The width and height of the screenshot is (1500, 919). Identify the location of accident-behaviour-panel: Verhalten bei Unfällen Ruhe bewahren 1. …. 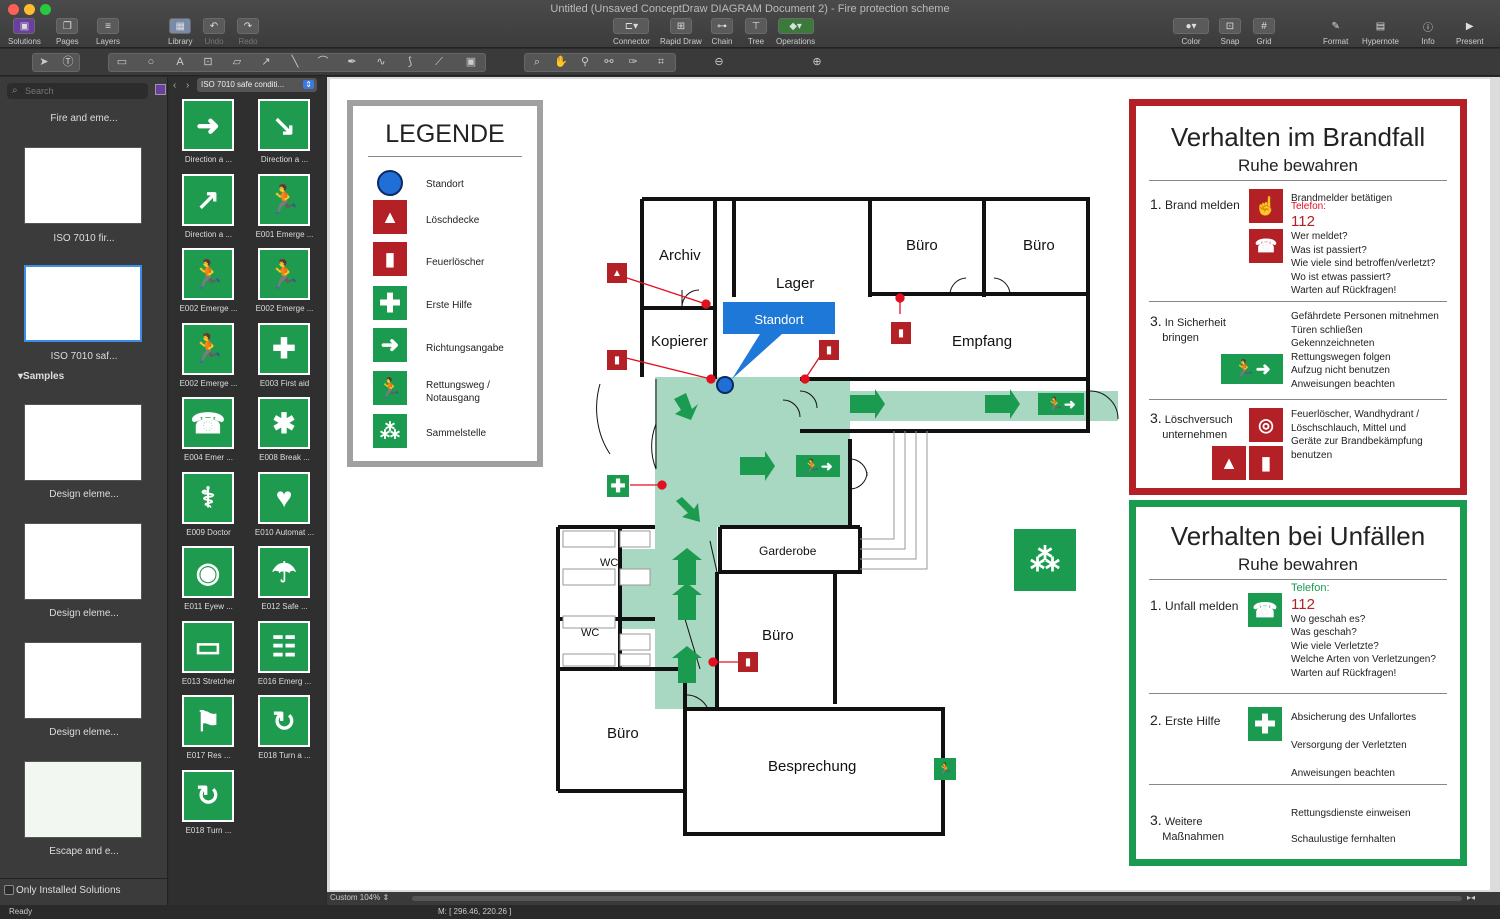
(1298, 683).